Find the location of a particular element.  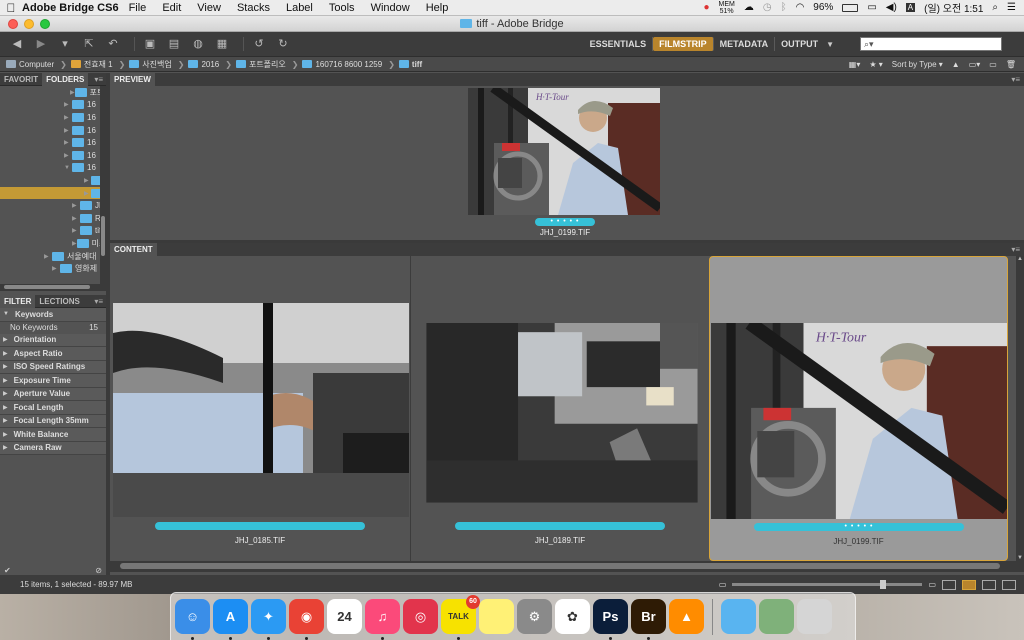

dock-app-app-store-icon: A is located at coordinates (230, 619).